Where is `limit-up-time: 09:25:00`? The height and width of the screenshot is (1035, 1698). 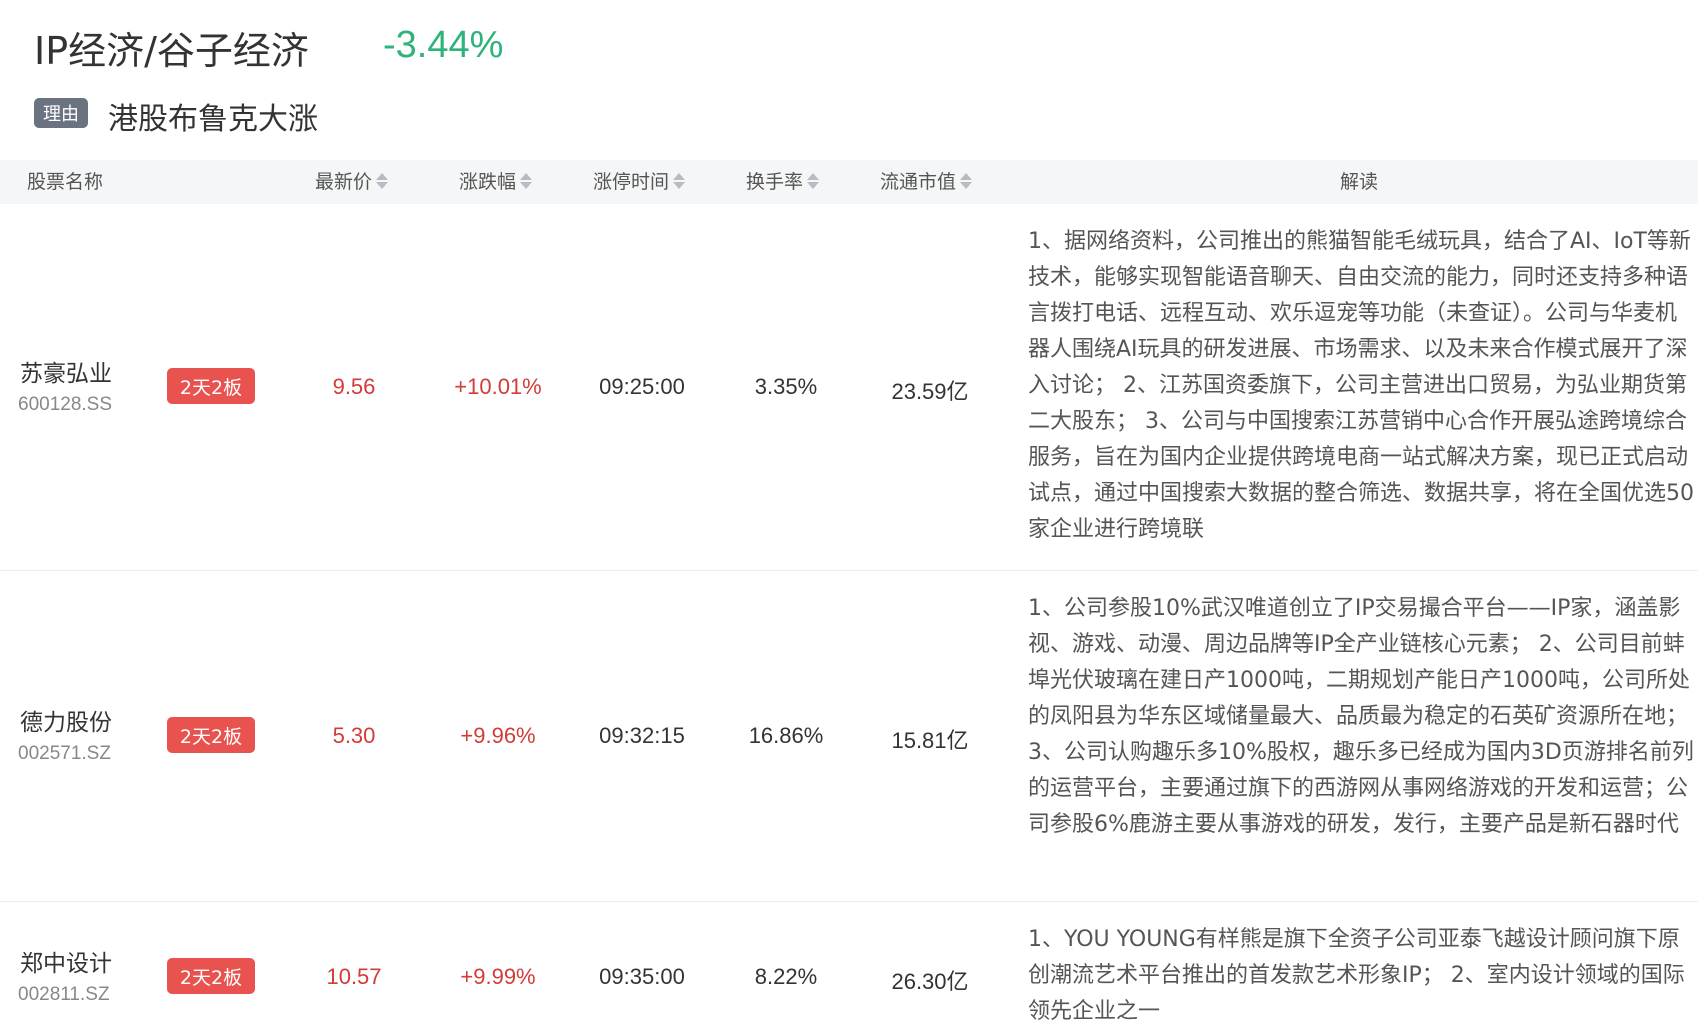
limit-up-time: 09:25:00 is located at coordinates (642, 386).